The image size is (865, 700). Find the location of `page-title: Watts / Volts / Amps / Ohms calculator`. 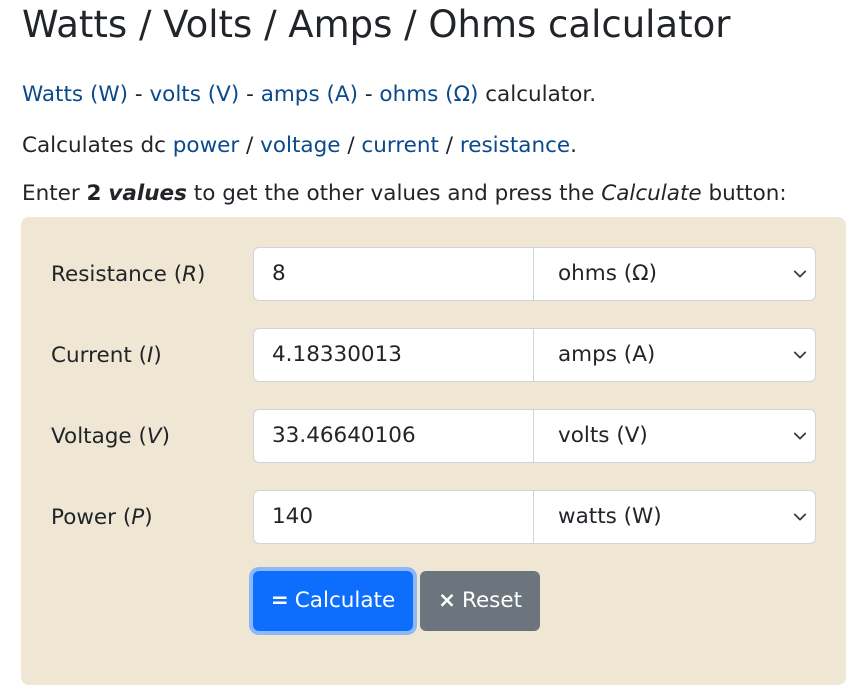

page-title: Watts / Volts / Amps / Ohms calculator is located at coordinates (376, 24).